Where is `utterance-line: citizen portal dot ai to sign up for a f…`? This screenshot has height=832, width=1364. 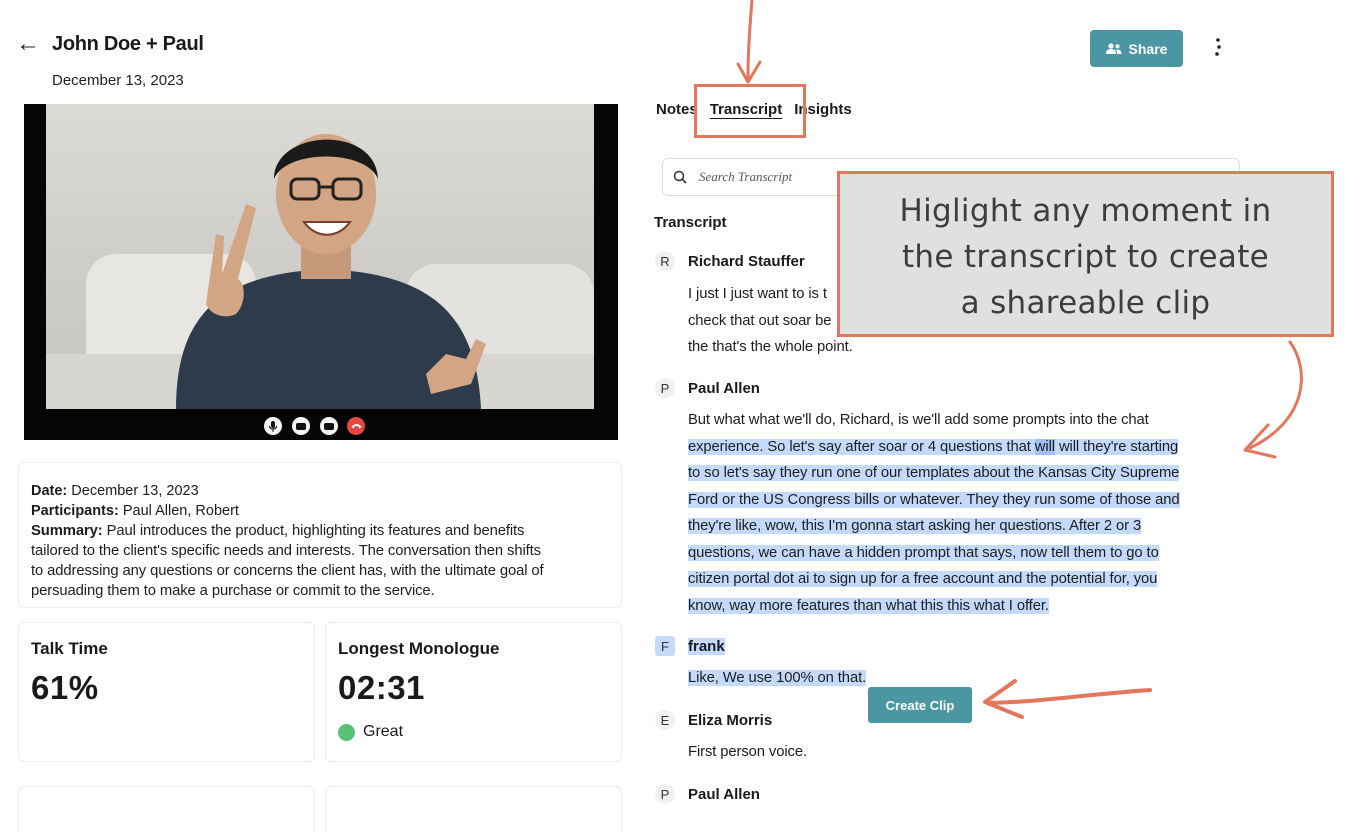
utterance-line: citizen portal dot ai to sign up for a f… is located at coordinates (934, 579).